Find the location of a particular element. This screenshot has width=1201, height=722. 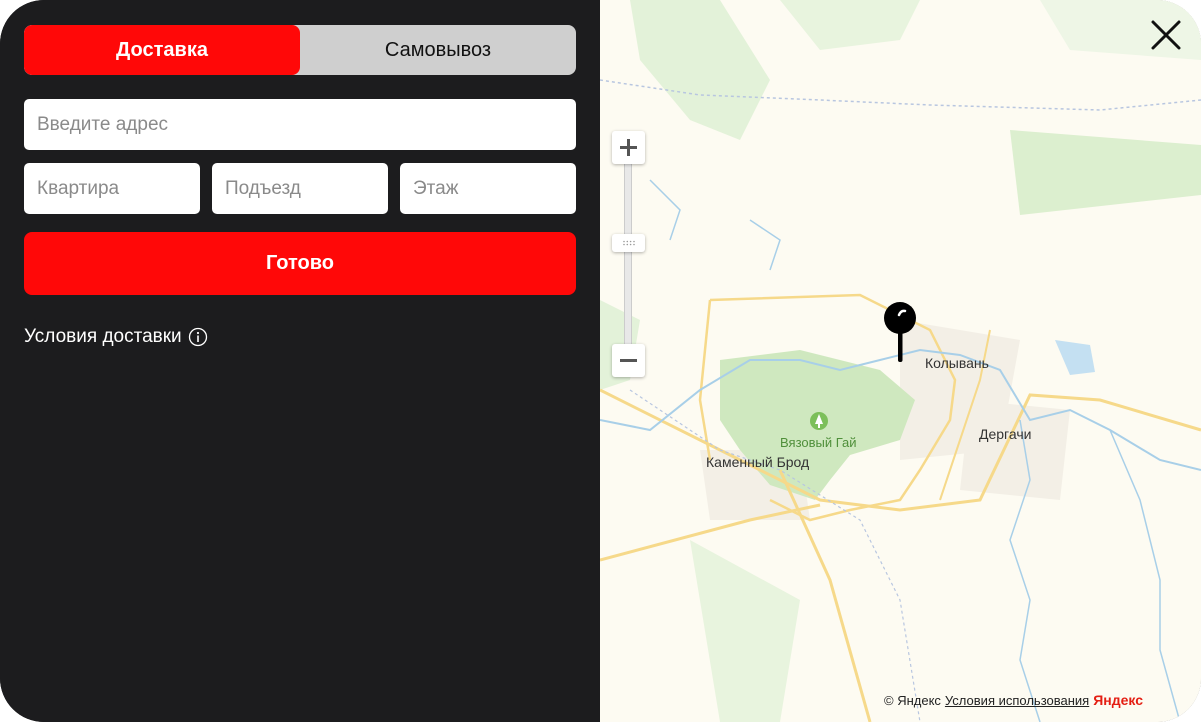

minus-icon is located at coordinates (628, 360).